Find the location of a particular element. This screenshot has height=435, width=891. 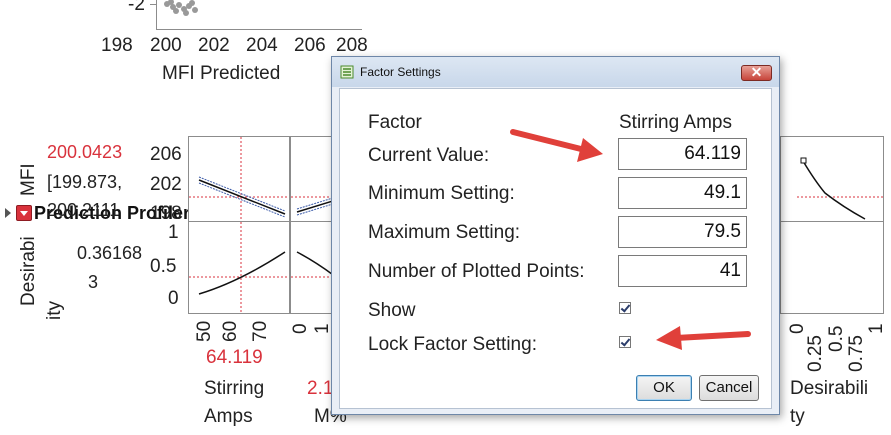

desirability-y-tick: 0 is located at coordinates (173, 298).